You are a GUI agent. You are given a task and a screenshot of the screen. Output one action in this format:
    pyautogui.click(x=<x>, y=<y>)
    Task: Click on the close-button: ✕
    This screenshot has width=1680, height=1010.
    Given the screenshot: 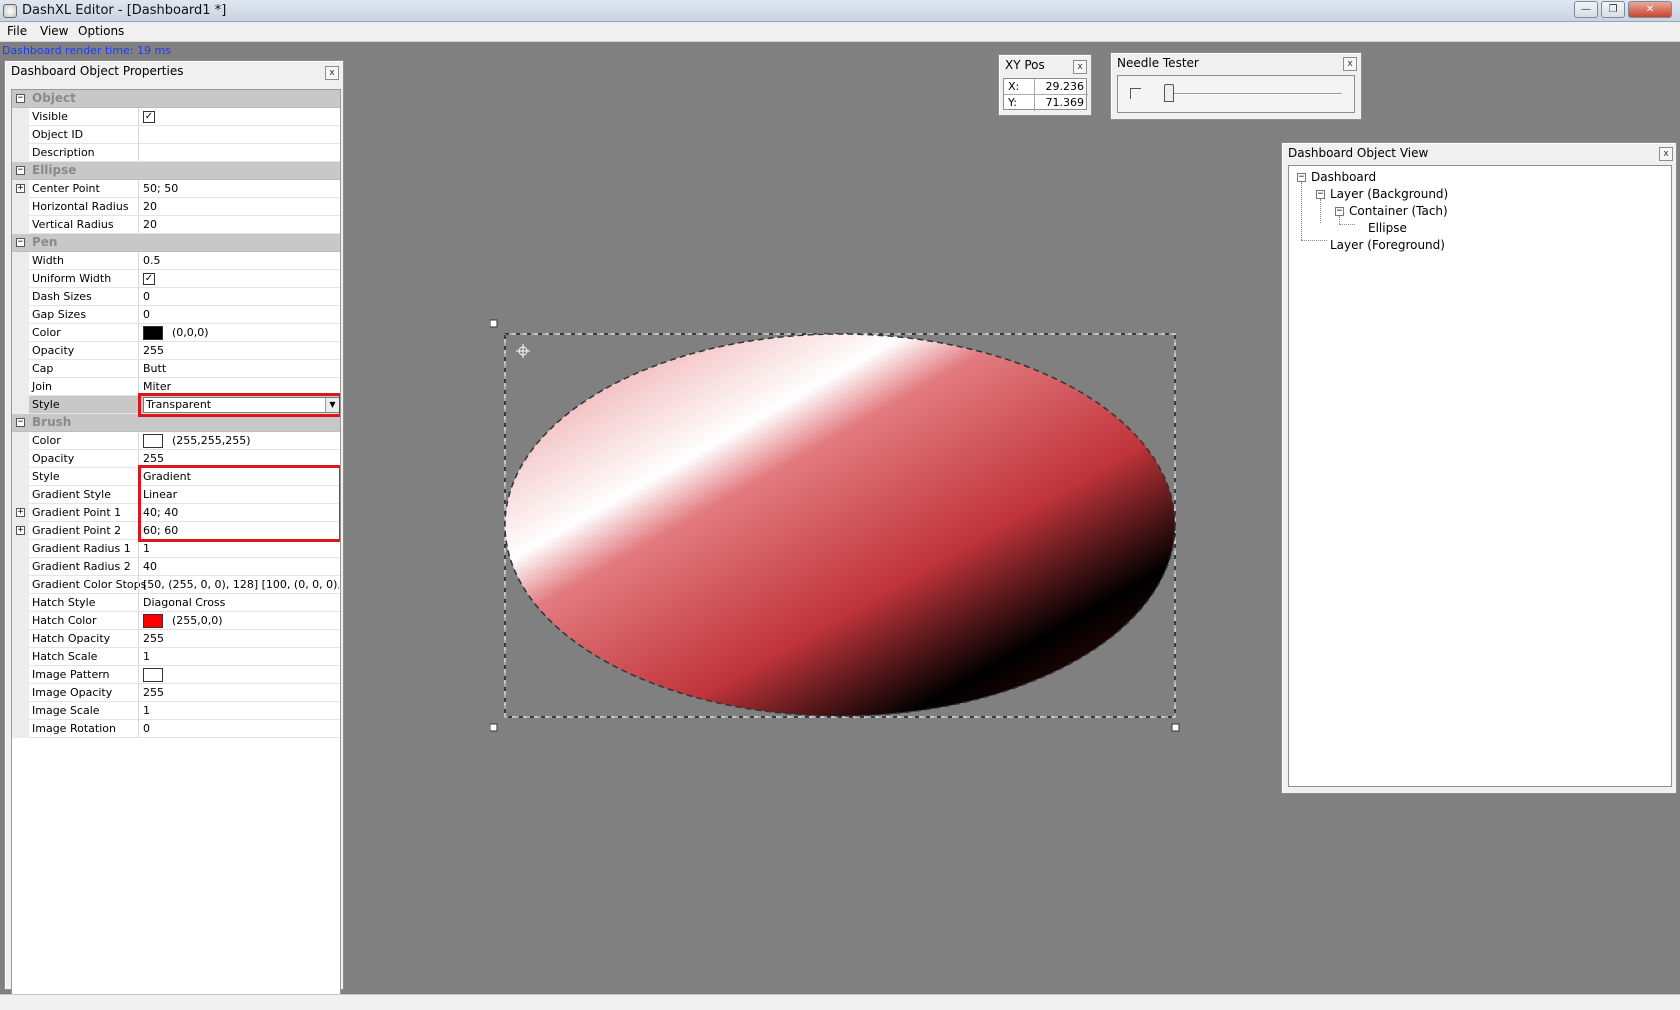 What is the action you would take?
    pyautogui.click(x=1650, y=9)
    